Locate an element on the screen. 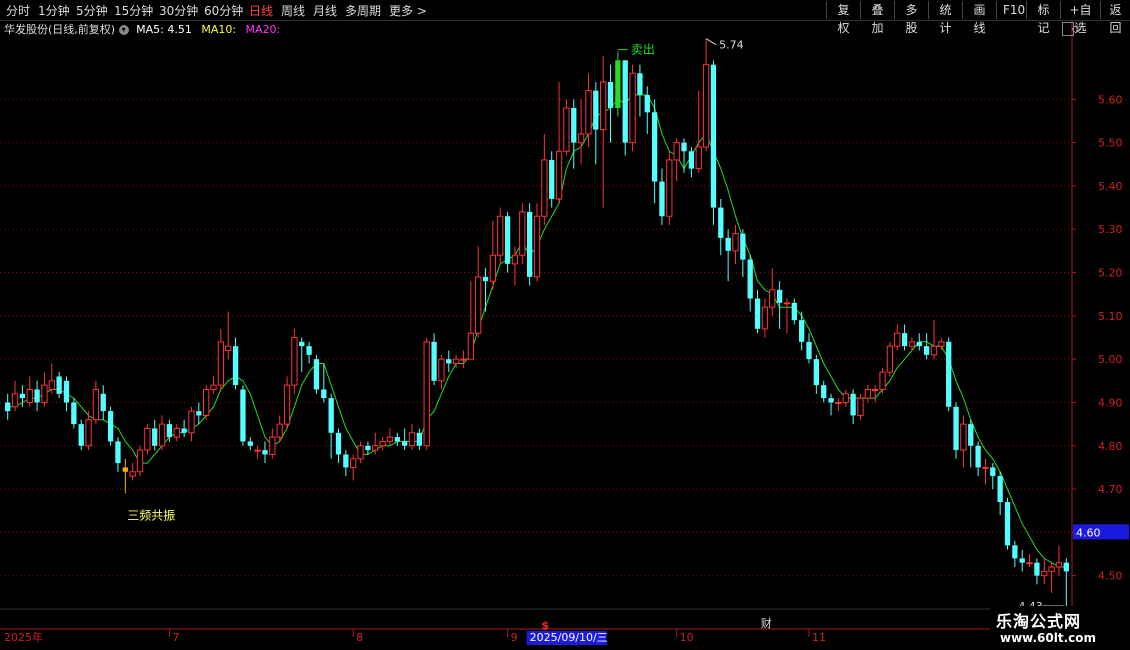 This screenshot has height=650, width=1130. tab-8: 周线 is located at coordinates (293, 10).